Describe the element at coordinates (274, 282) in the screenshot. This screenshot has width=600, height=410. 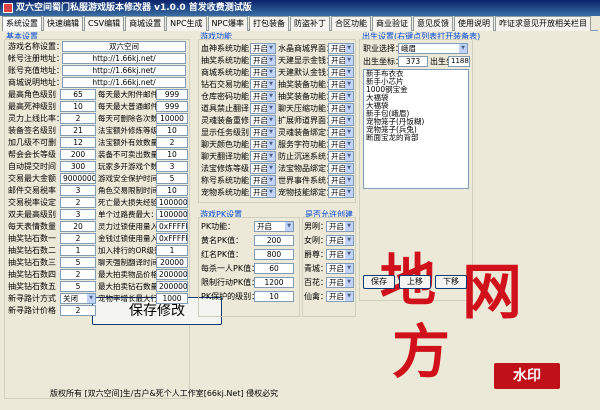
I see `pk-field: 1200` at that location.